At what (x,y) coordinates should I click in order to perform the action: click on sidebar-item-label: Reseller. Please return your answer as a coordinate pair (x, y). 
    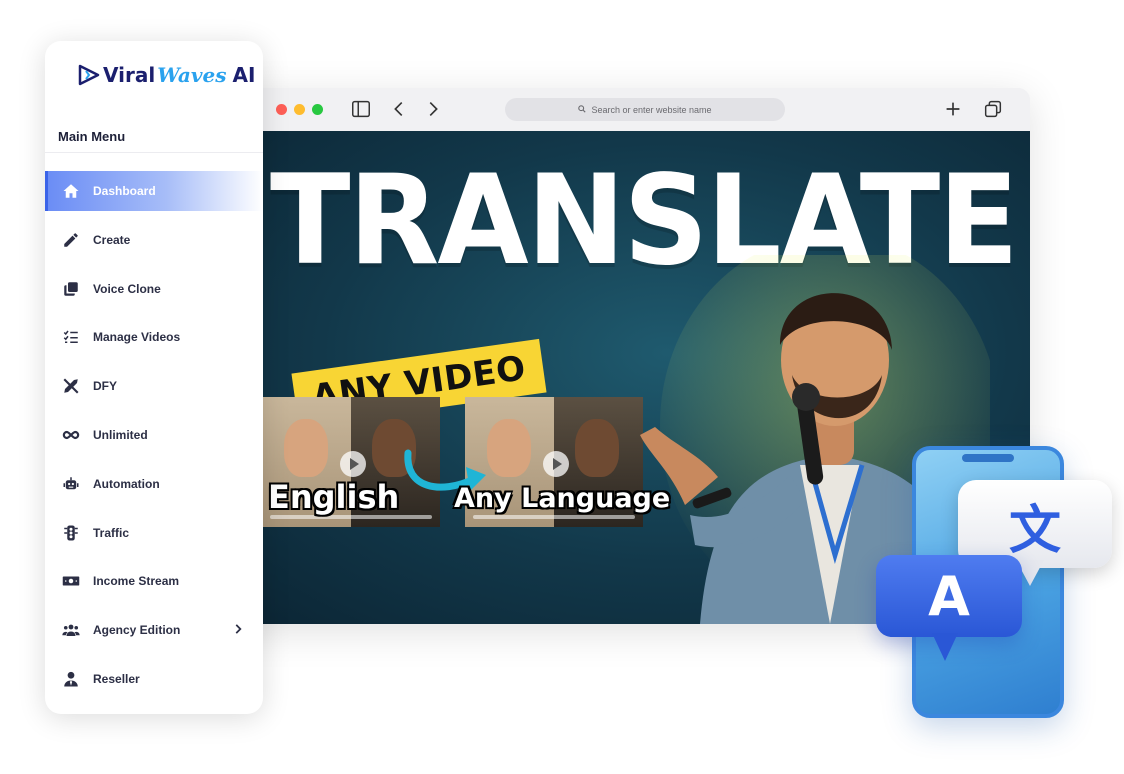
    Looking at the image, I should click on (116, 678).